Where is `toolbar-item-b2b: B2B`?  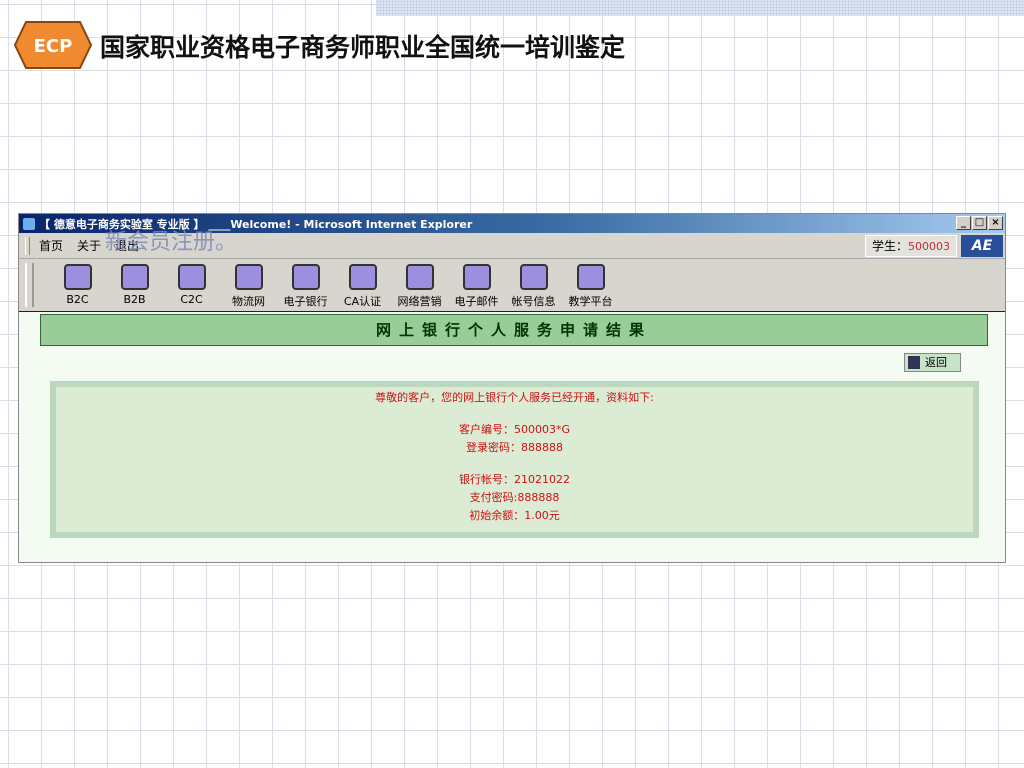 toolbar-item-b2b: B2B is located at coordinates (134, 285).